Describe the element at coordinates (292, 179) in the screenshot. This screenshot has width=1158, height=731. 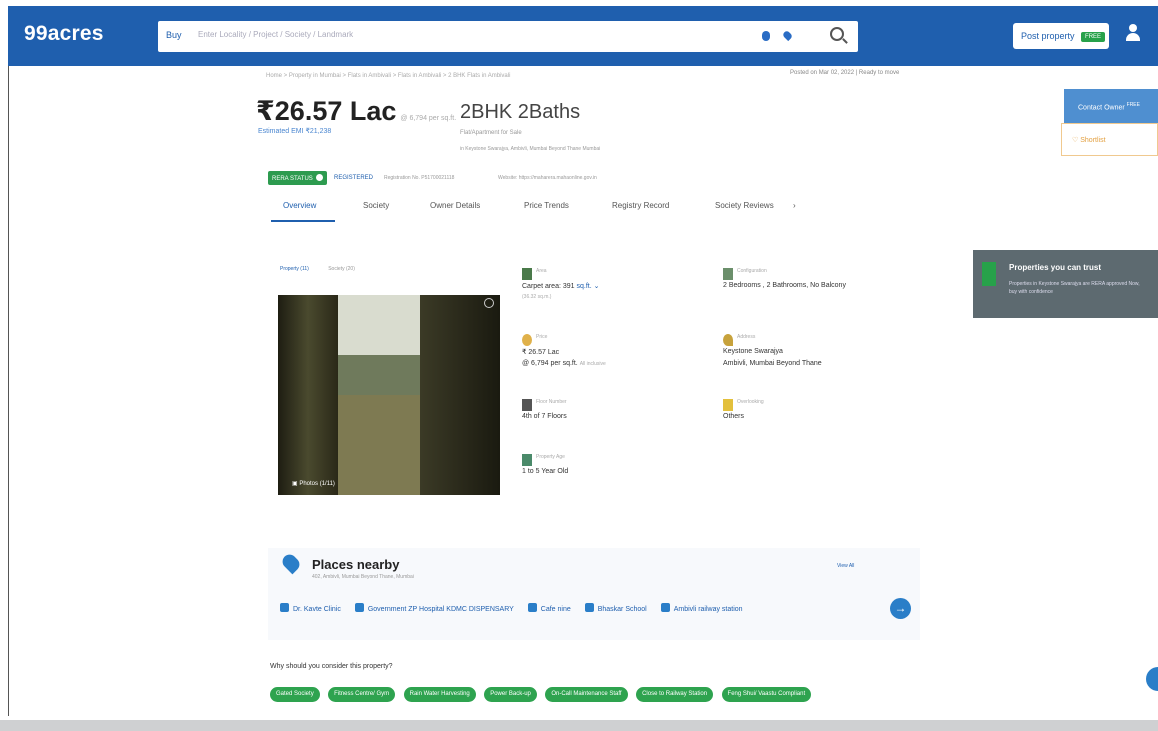
I see `rera-label: RERA STATUS` at that location.